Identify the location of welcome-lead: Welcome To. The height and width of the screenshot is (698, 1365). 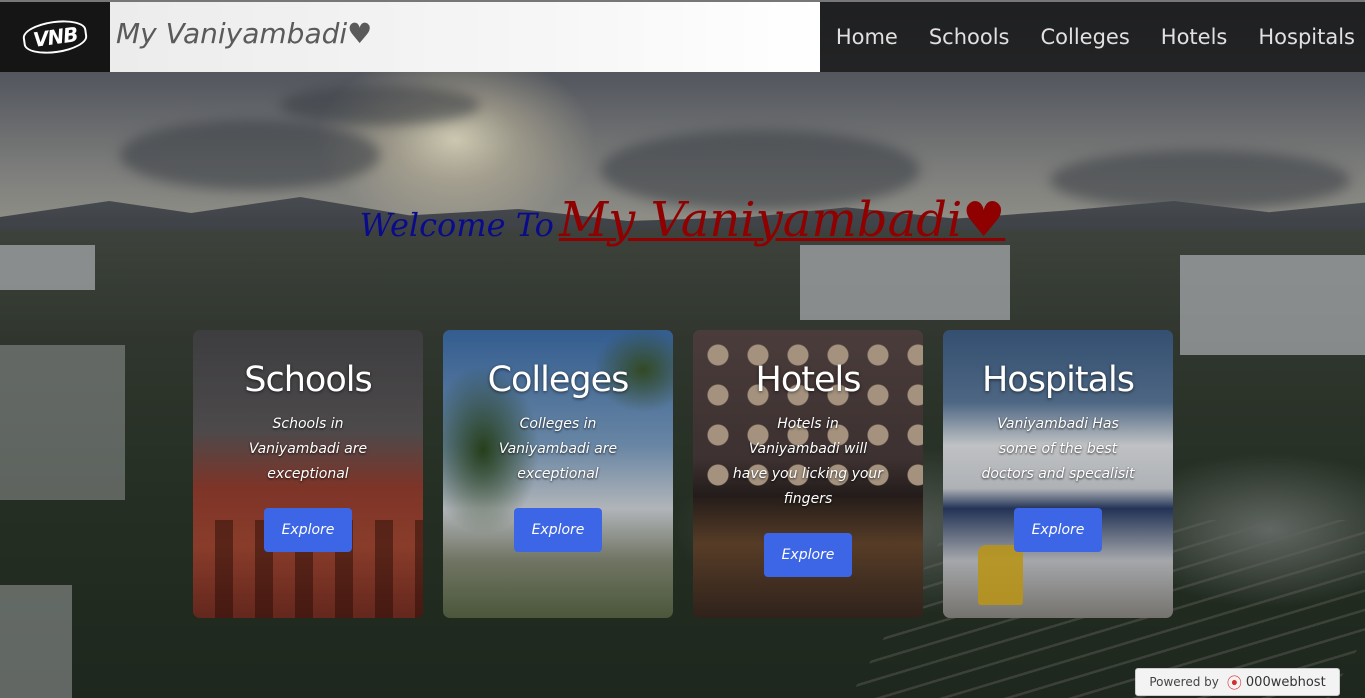
(456, 225).